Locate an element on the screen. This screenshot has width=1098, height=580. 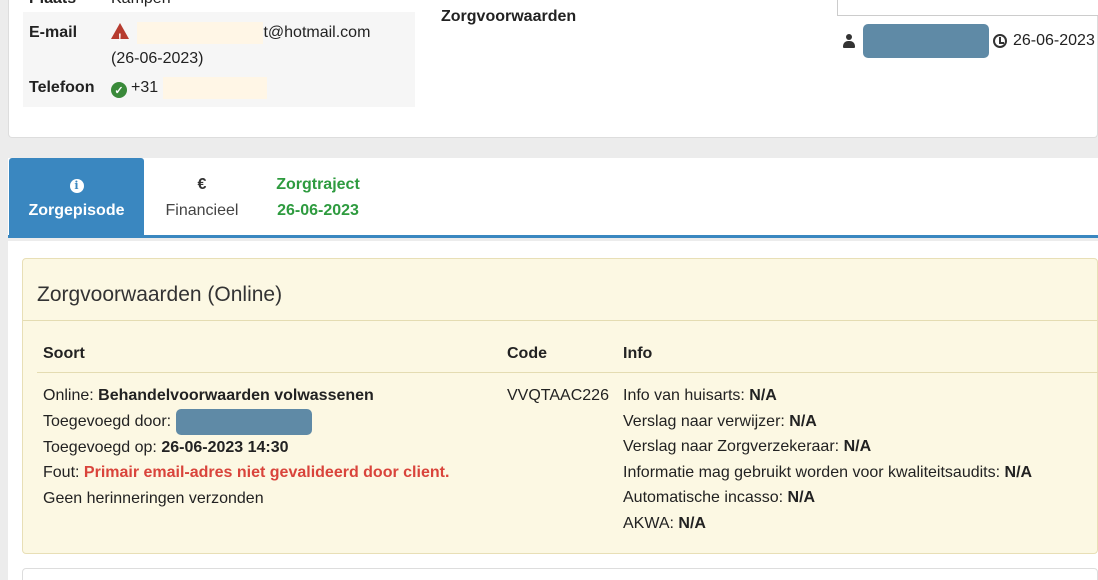
info-label: AKWA: is located at coordinates (648, 523).